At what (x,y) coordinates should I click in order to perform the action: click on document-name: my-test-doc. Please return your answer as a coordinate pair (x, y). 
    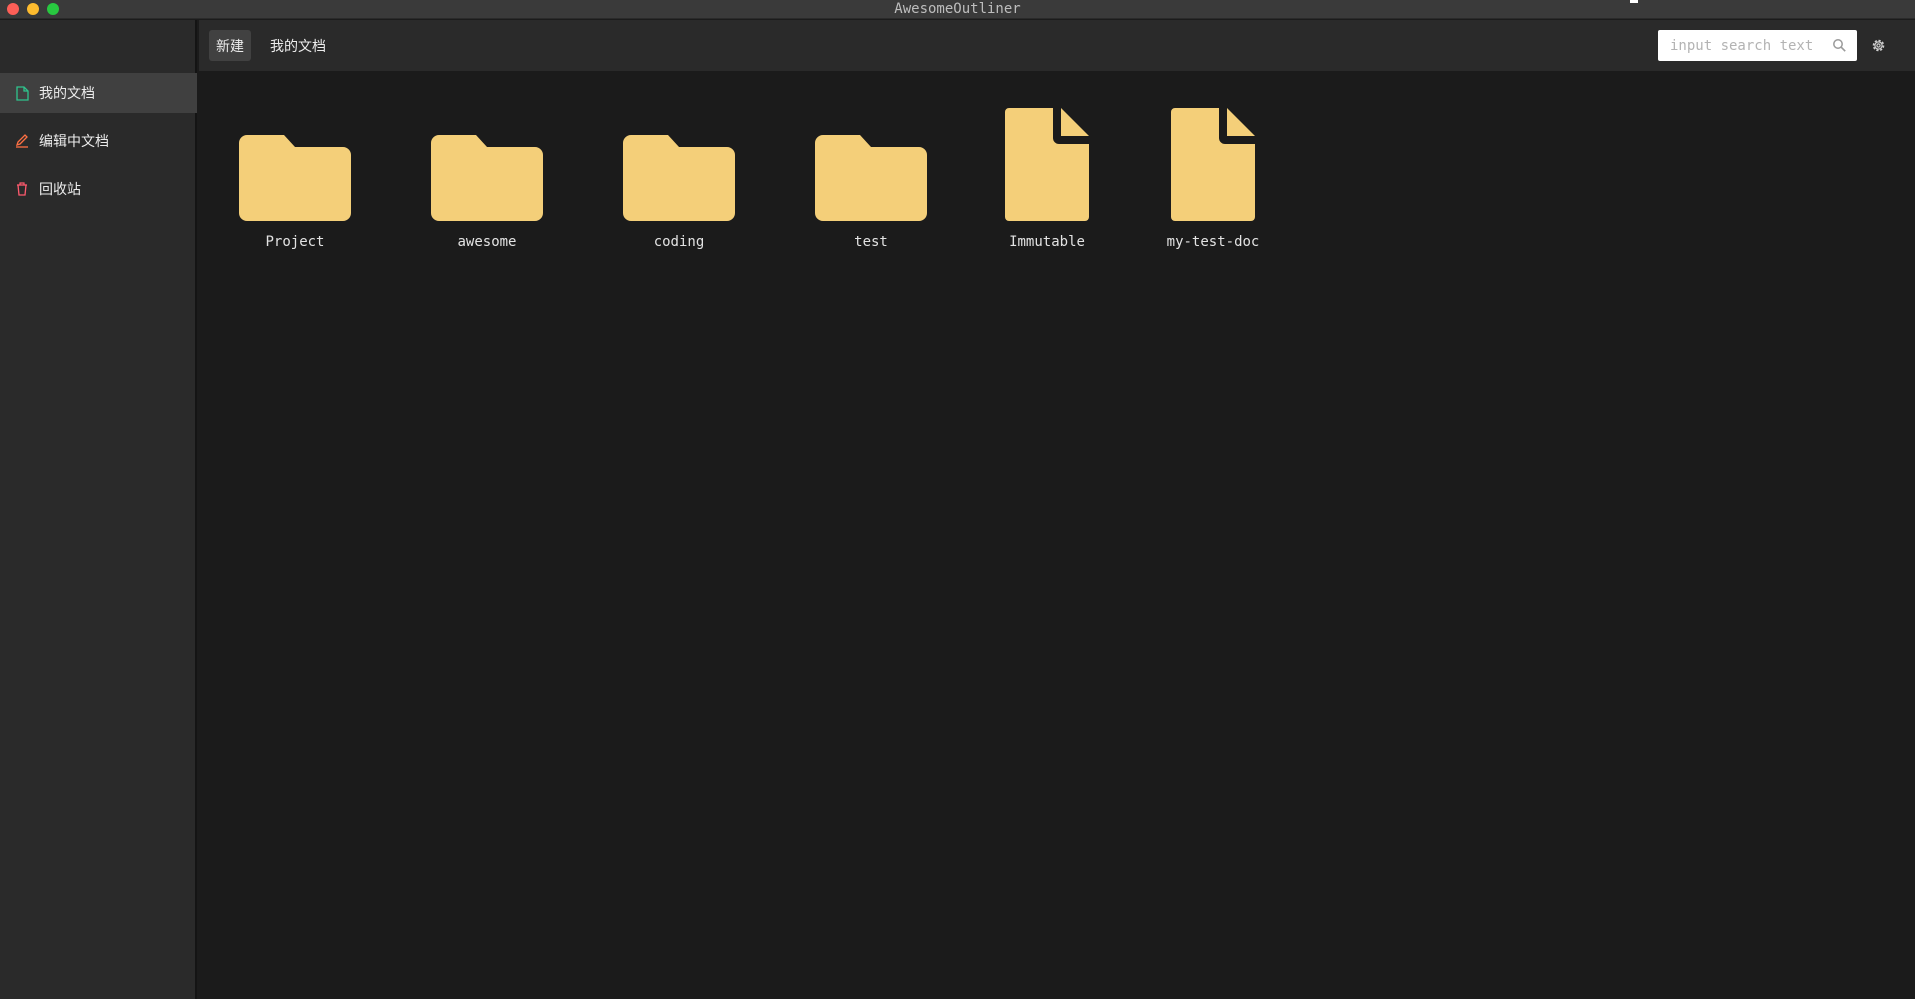
    Looking at the image, I should click on (1213, 242).